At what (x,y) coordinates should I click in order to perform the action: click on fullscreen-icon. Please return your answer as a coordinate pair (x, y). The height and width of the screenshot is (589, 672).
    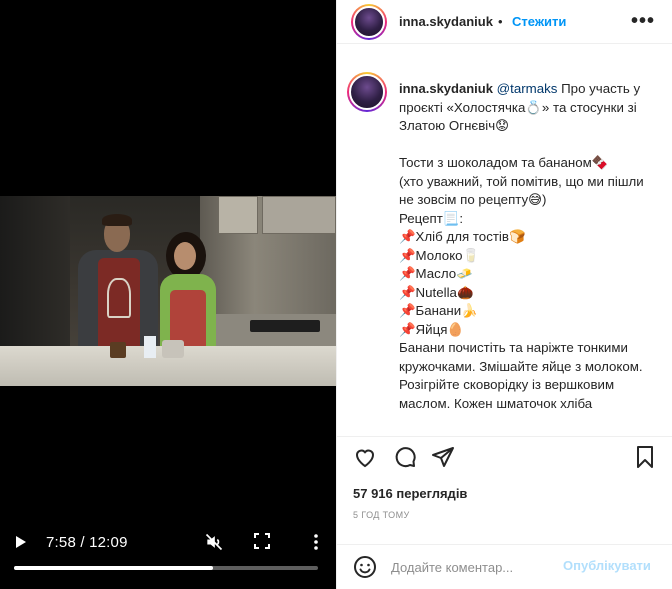
    Looking at the image, I should click on (262, 541).